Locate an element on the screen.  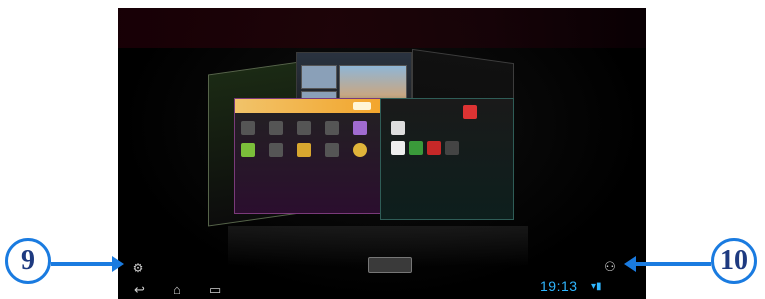
status-clock: 19:13 is located at coordinates (559, 286).